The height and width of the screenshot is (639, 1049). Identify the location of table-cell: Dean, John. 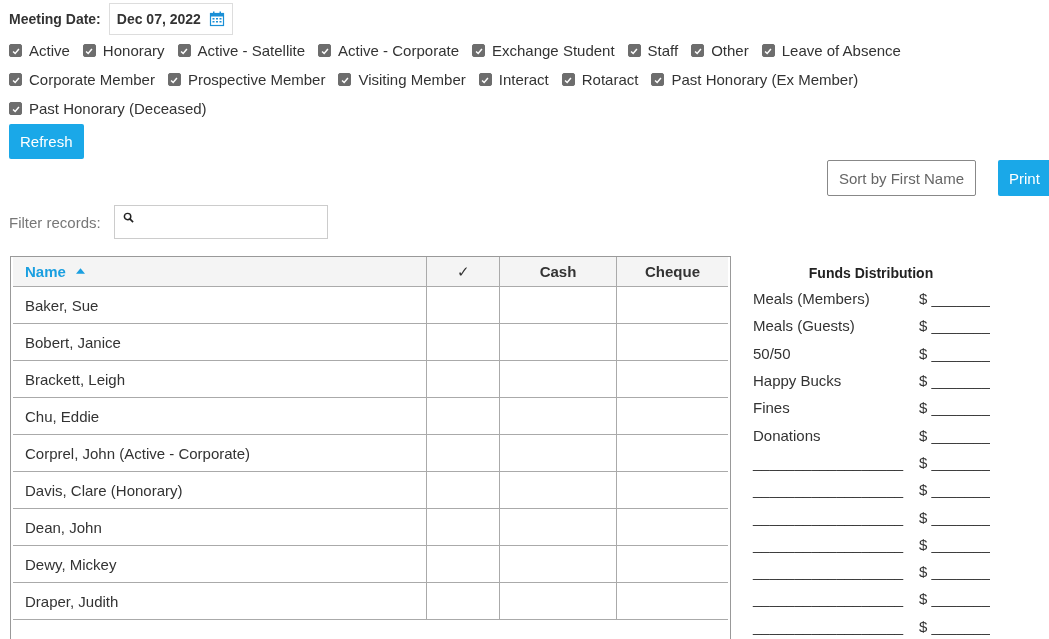
(220, 527).